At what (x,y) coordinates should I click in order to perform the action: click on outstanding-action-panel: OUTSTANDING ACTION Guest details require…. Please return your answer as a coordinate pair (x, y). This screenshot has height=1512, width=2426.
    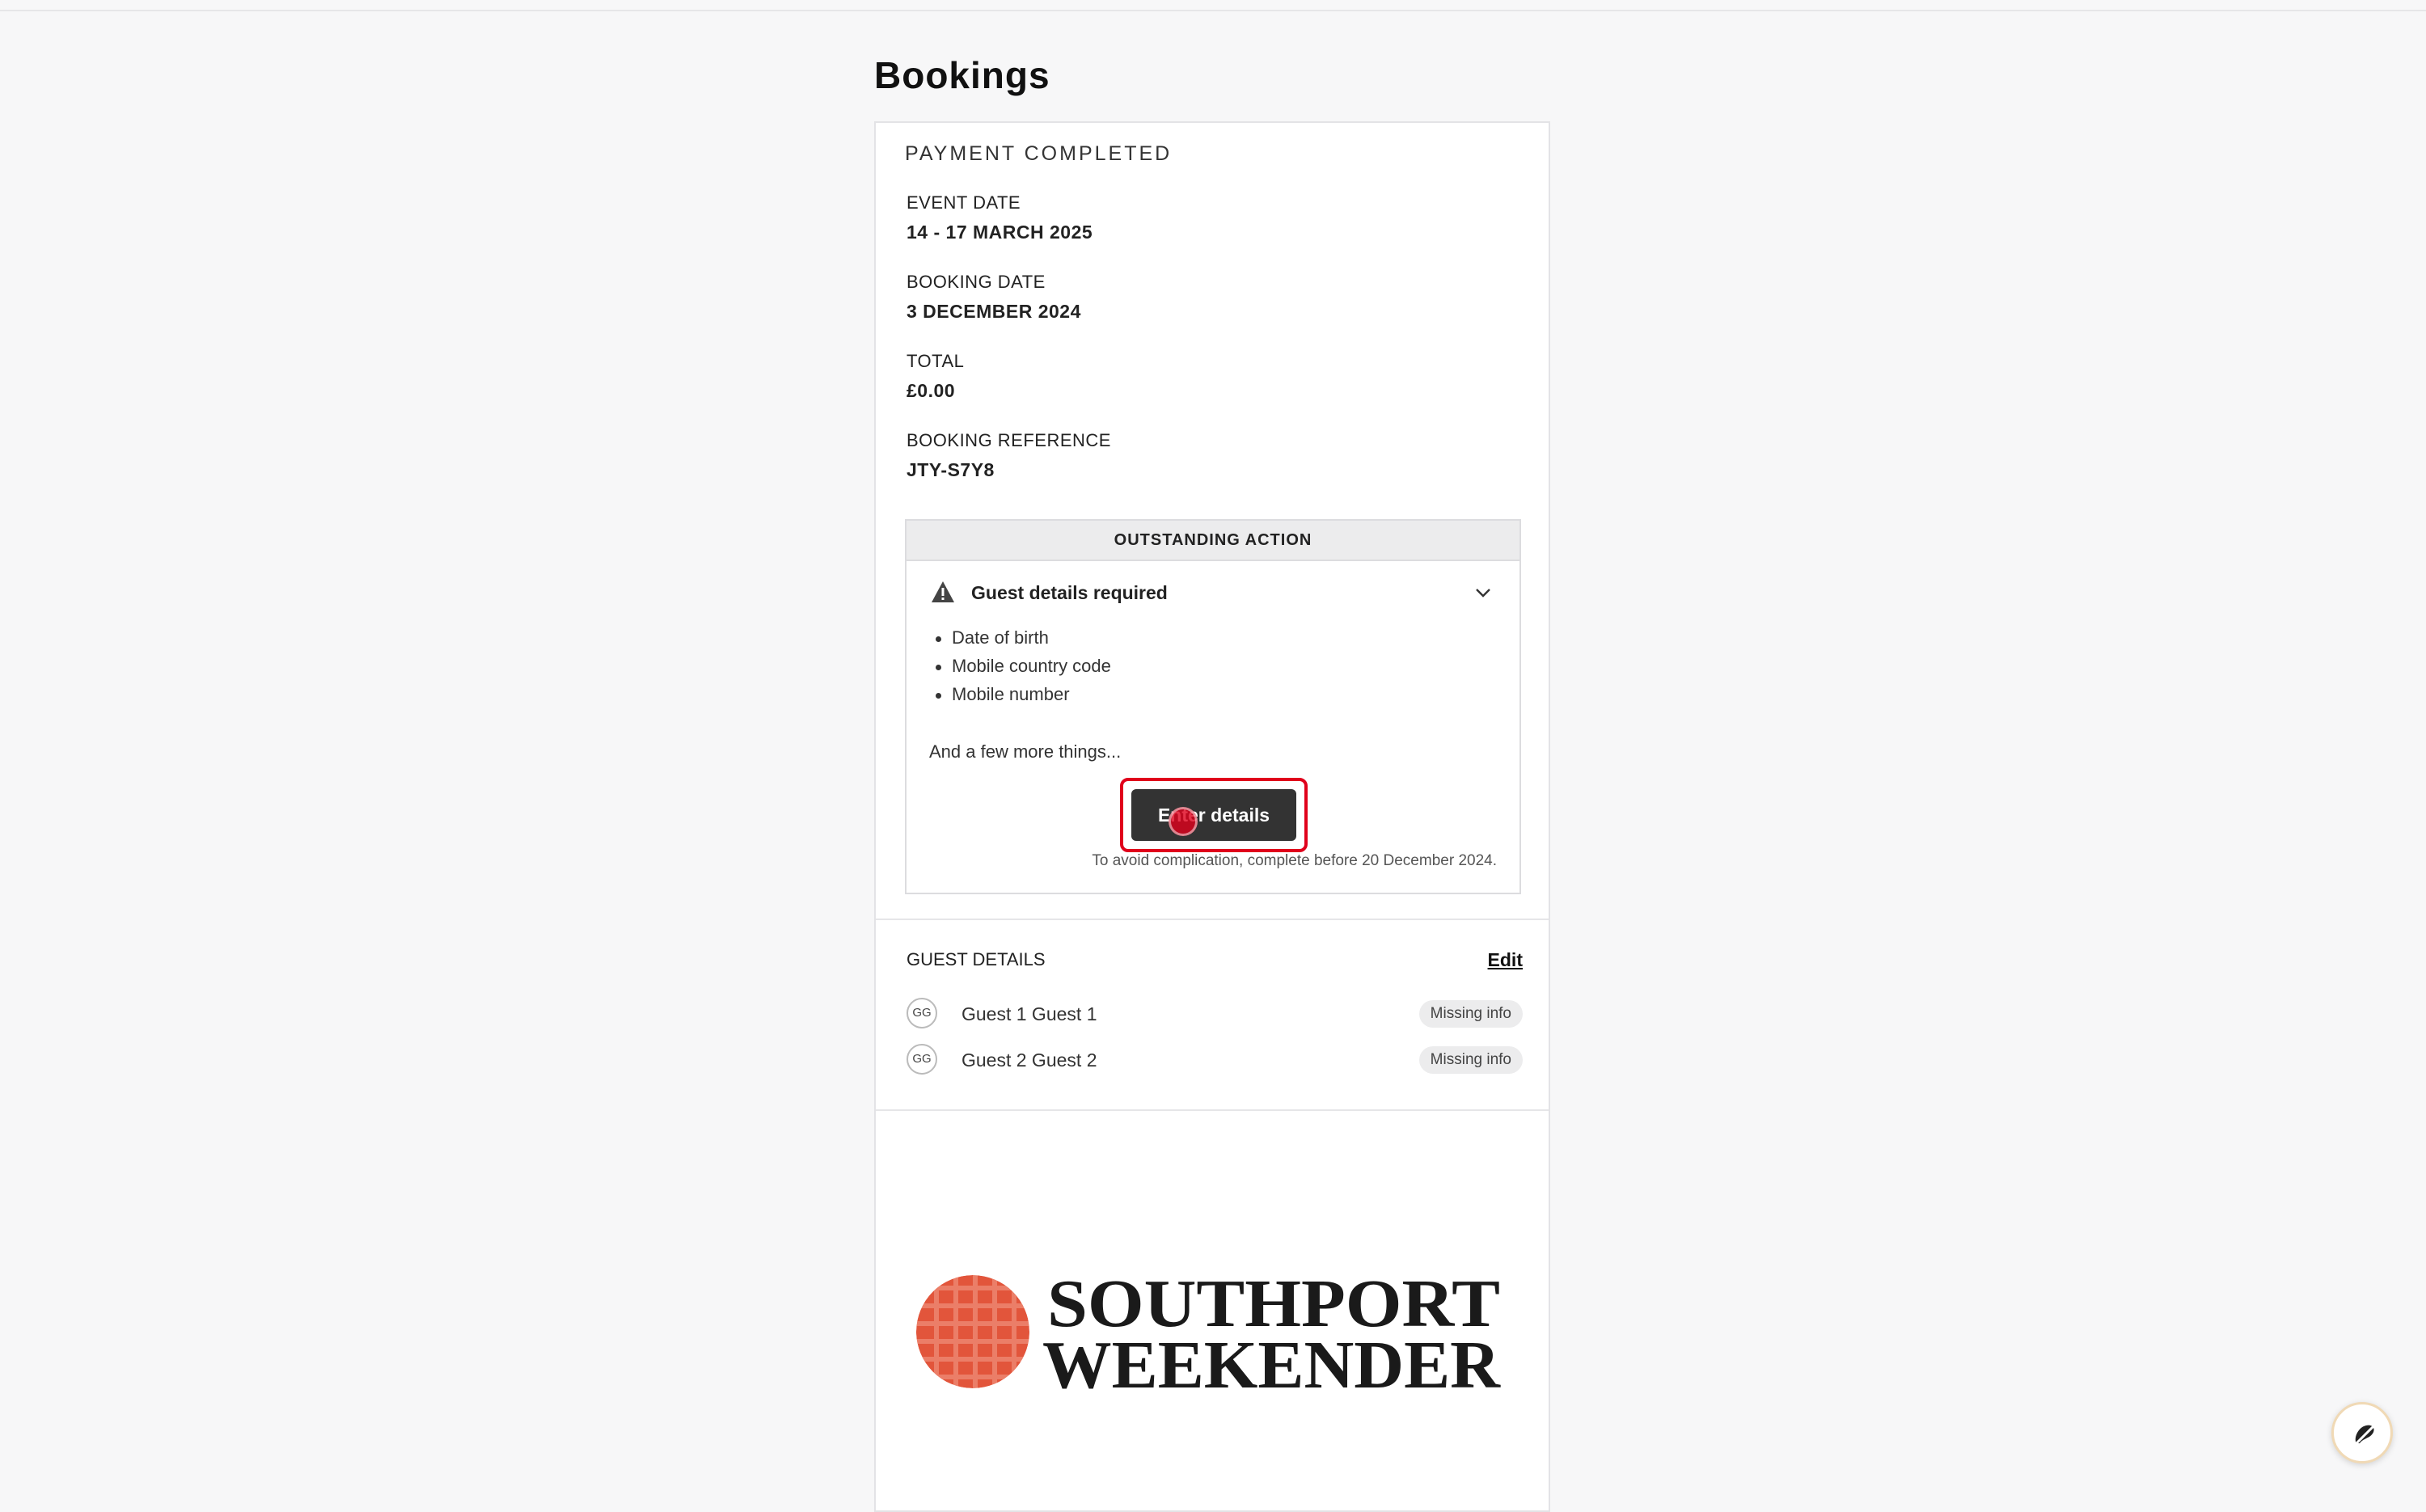
    Looking at the image, I should click on (1213, 706).